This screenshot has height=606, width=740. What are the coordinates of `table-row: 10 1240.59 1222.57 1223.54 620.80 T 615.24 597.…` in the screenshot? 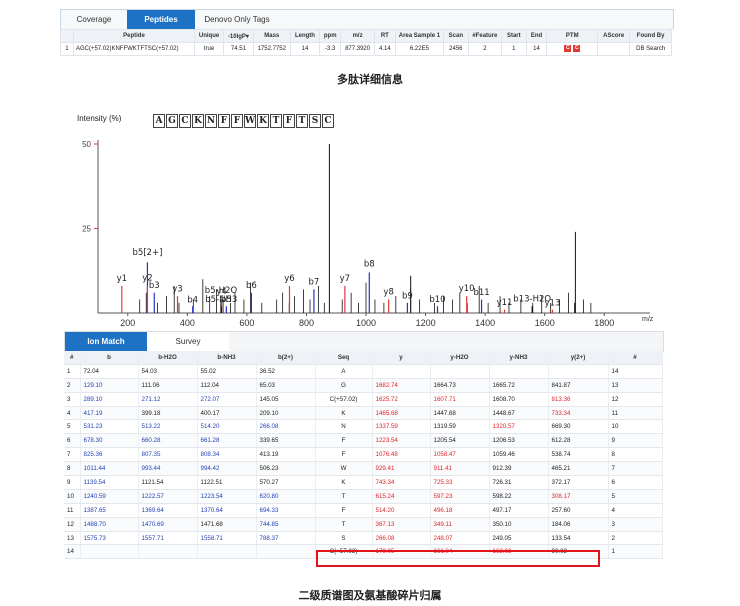 It's located at (363, 496).